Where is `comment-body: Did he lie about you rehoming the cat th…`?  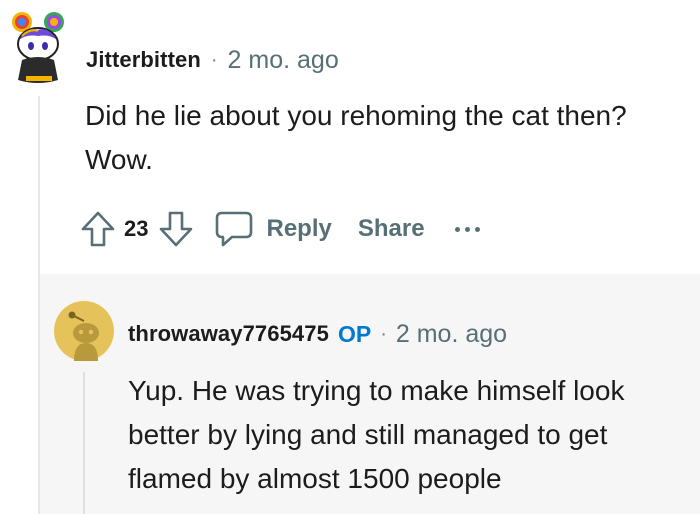 comment-body: Did he lie about you rehoming the cat th… is located at coordinates (356, 137).